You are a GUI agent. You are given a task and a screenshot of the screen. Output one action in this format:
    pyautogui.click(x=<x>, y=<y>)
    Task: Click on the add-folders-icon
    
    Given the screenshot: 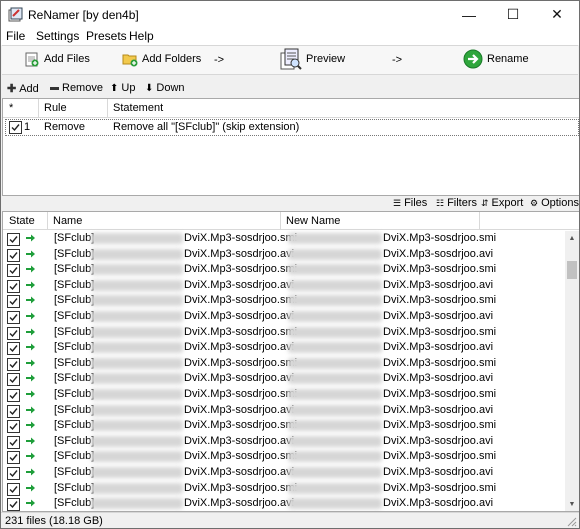 What is the action you would take?
    pyautogui.click(x=130, y=60)
    